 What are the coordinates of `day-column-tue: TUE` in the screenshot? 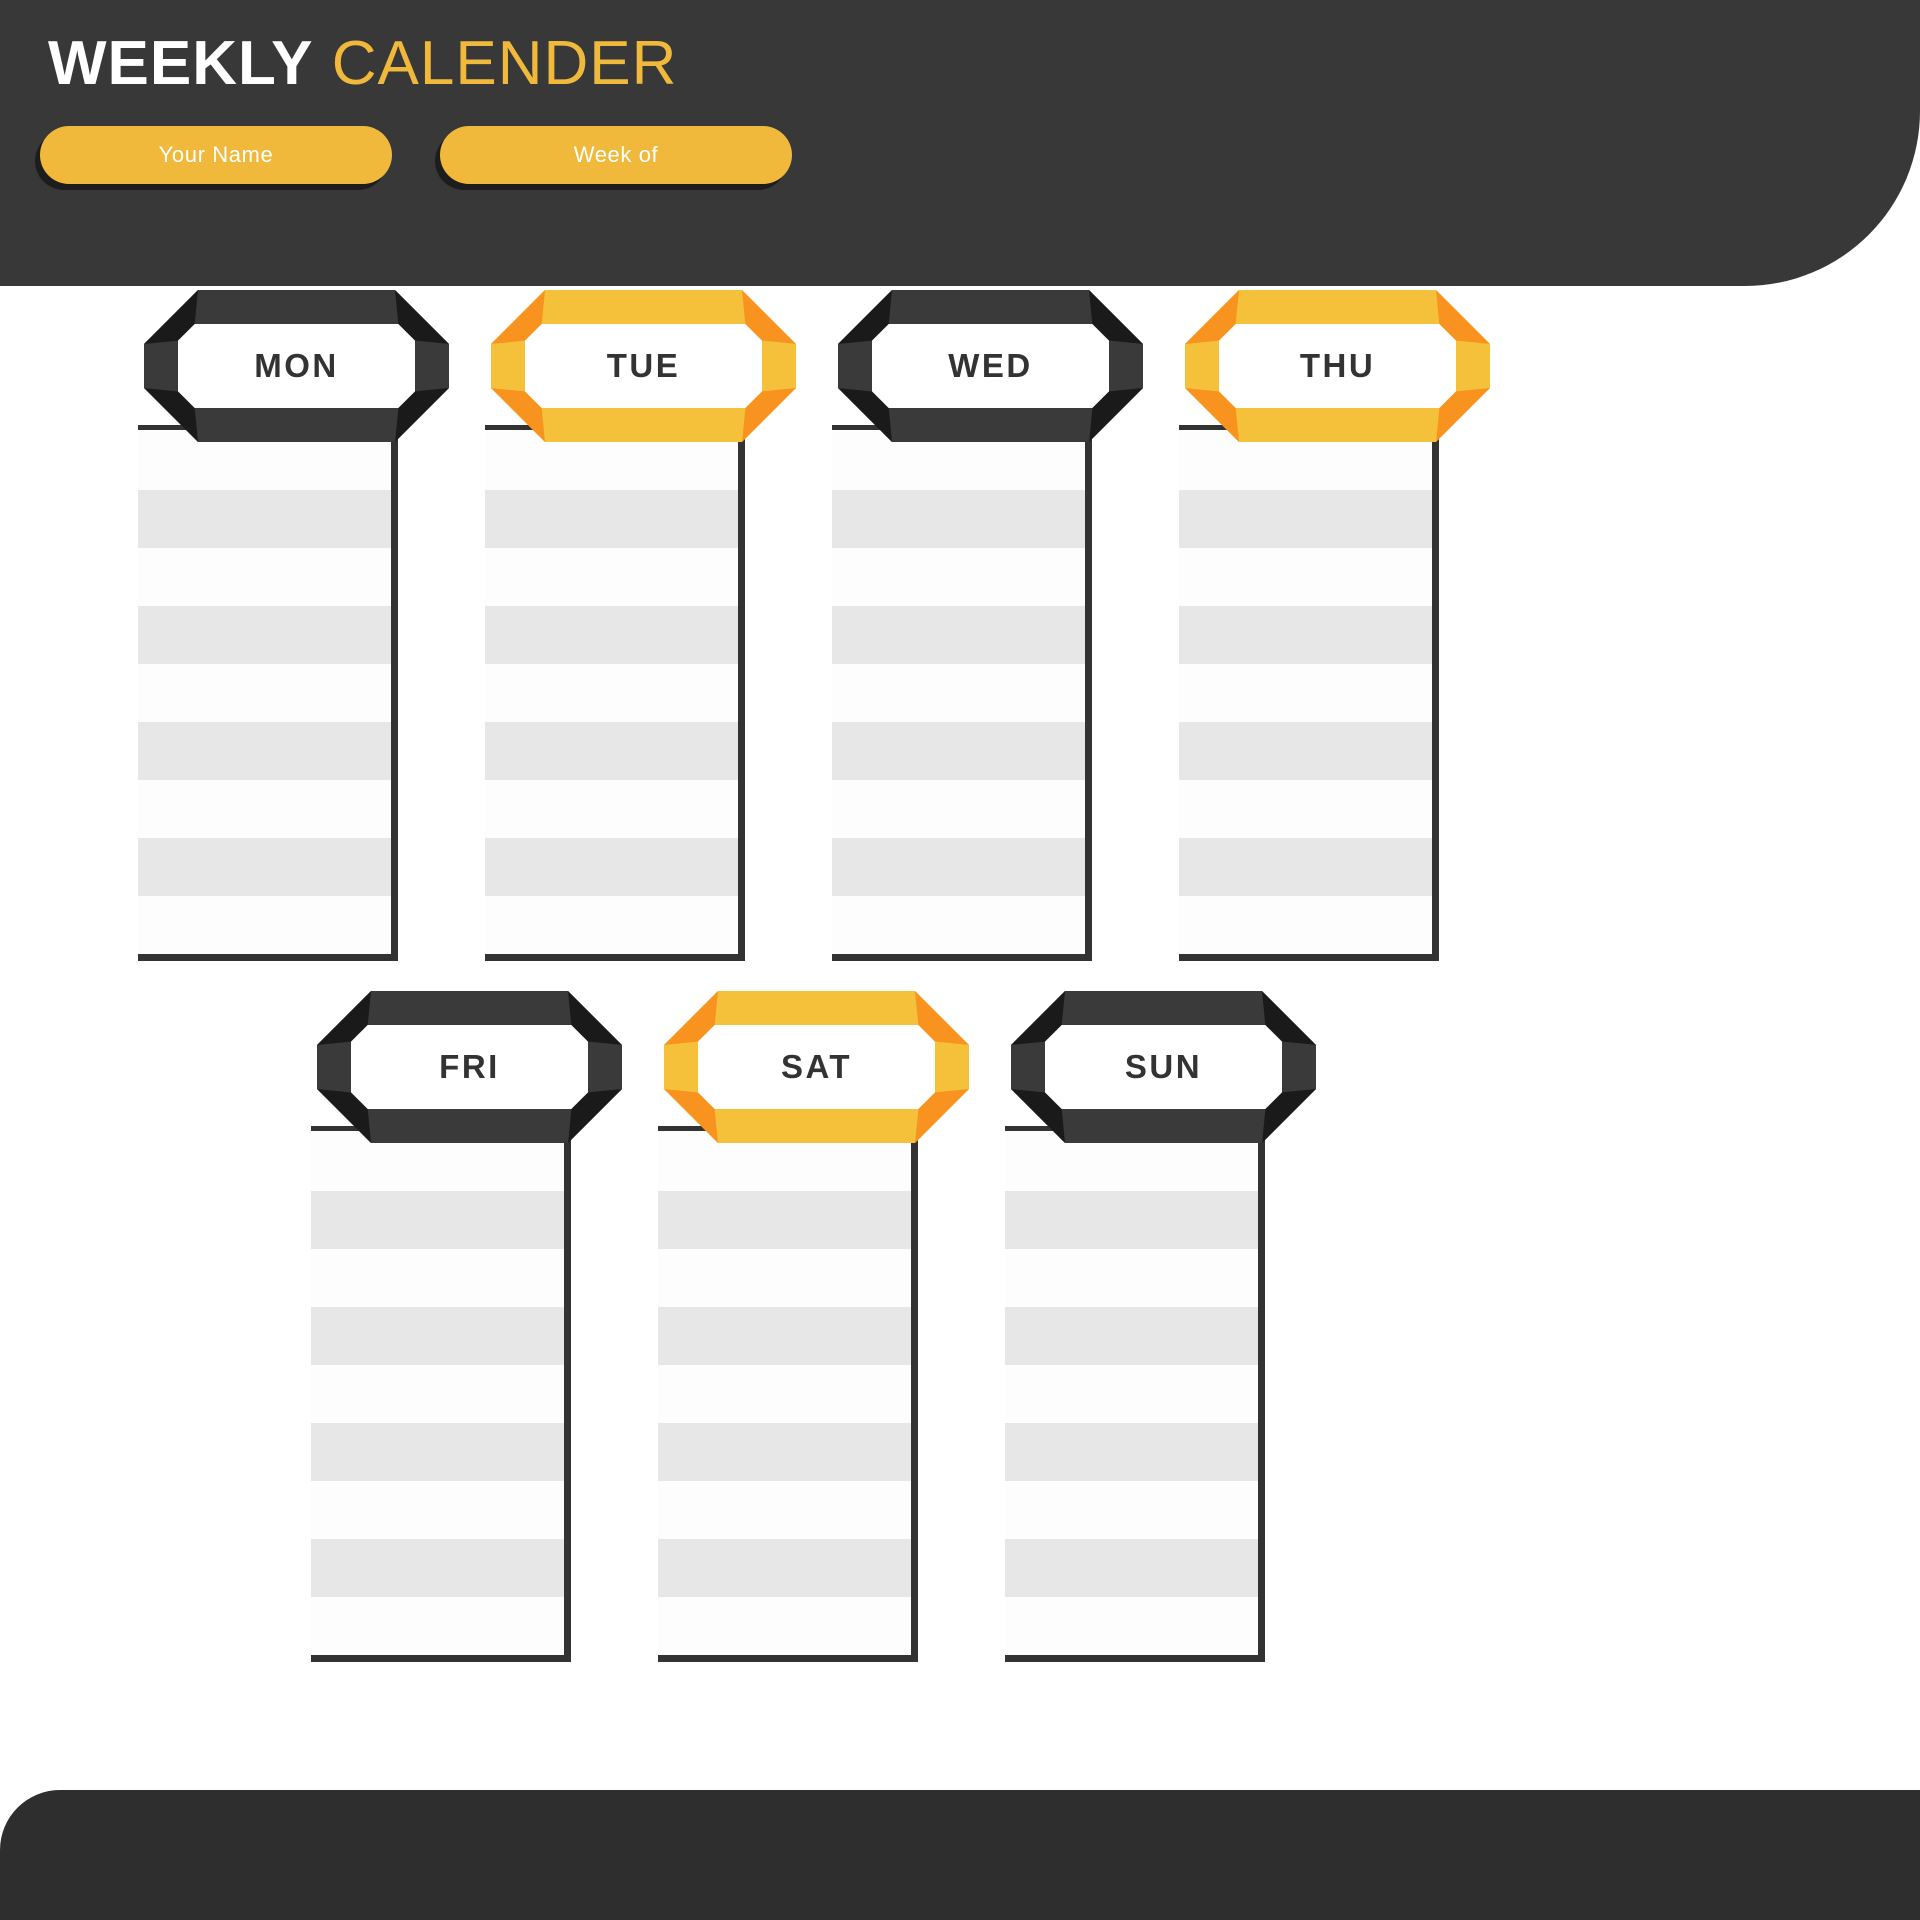 It's located at (653, 625).